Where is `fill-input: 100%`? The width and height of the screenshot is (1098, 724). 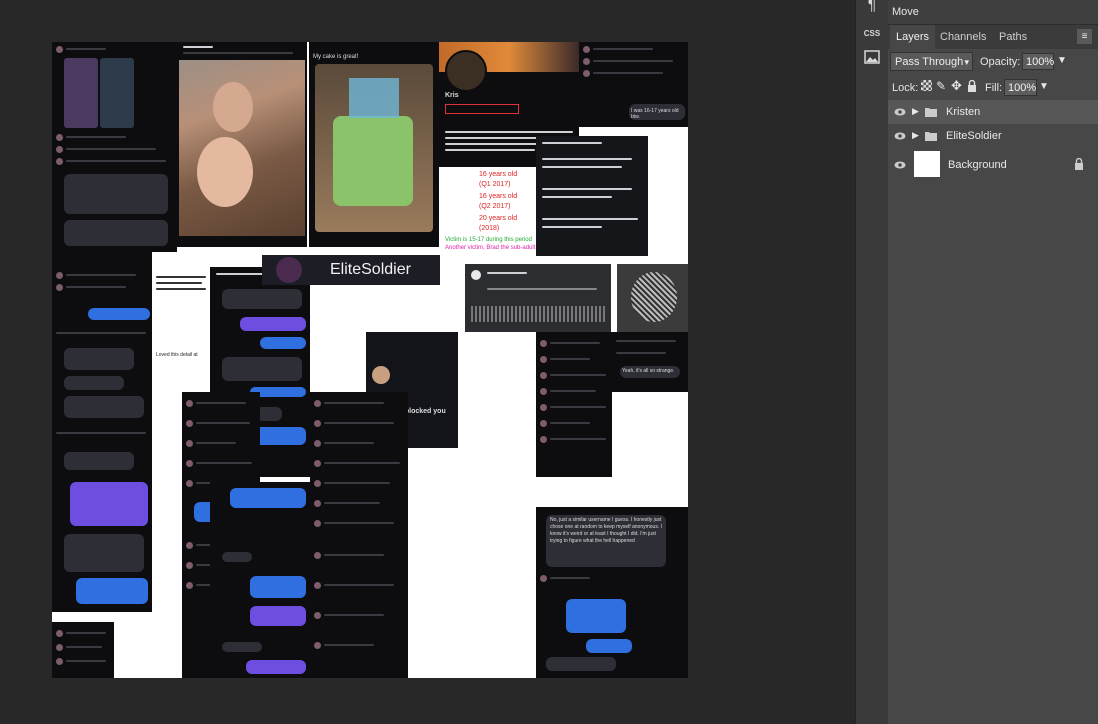 fill-input: 100% is located at coordinates (1020, 87).